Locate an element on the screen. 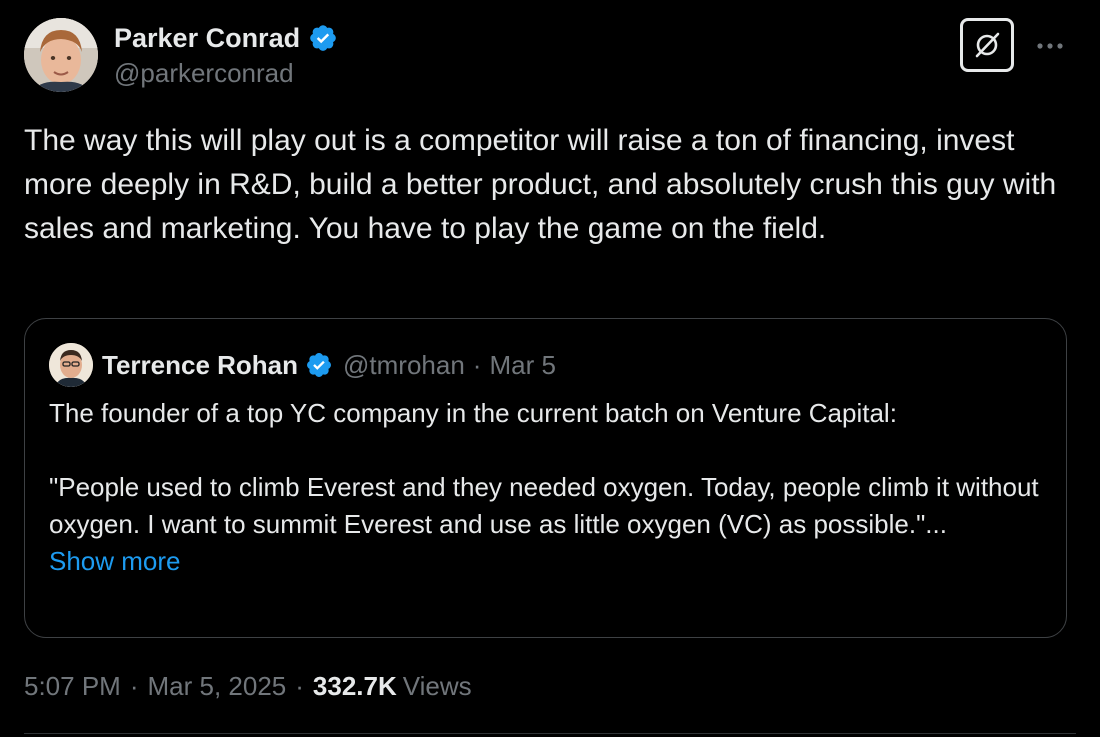 Image resolution: width=1100 pixels, height=737 pixels. tweet-meta: 5:07 PM · Mar 5, 2025 · 332.7K Views is located at coordinates (248, 686).